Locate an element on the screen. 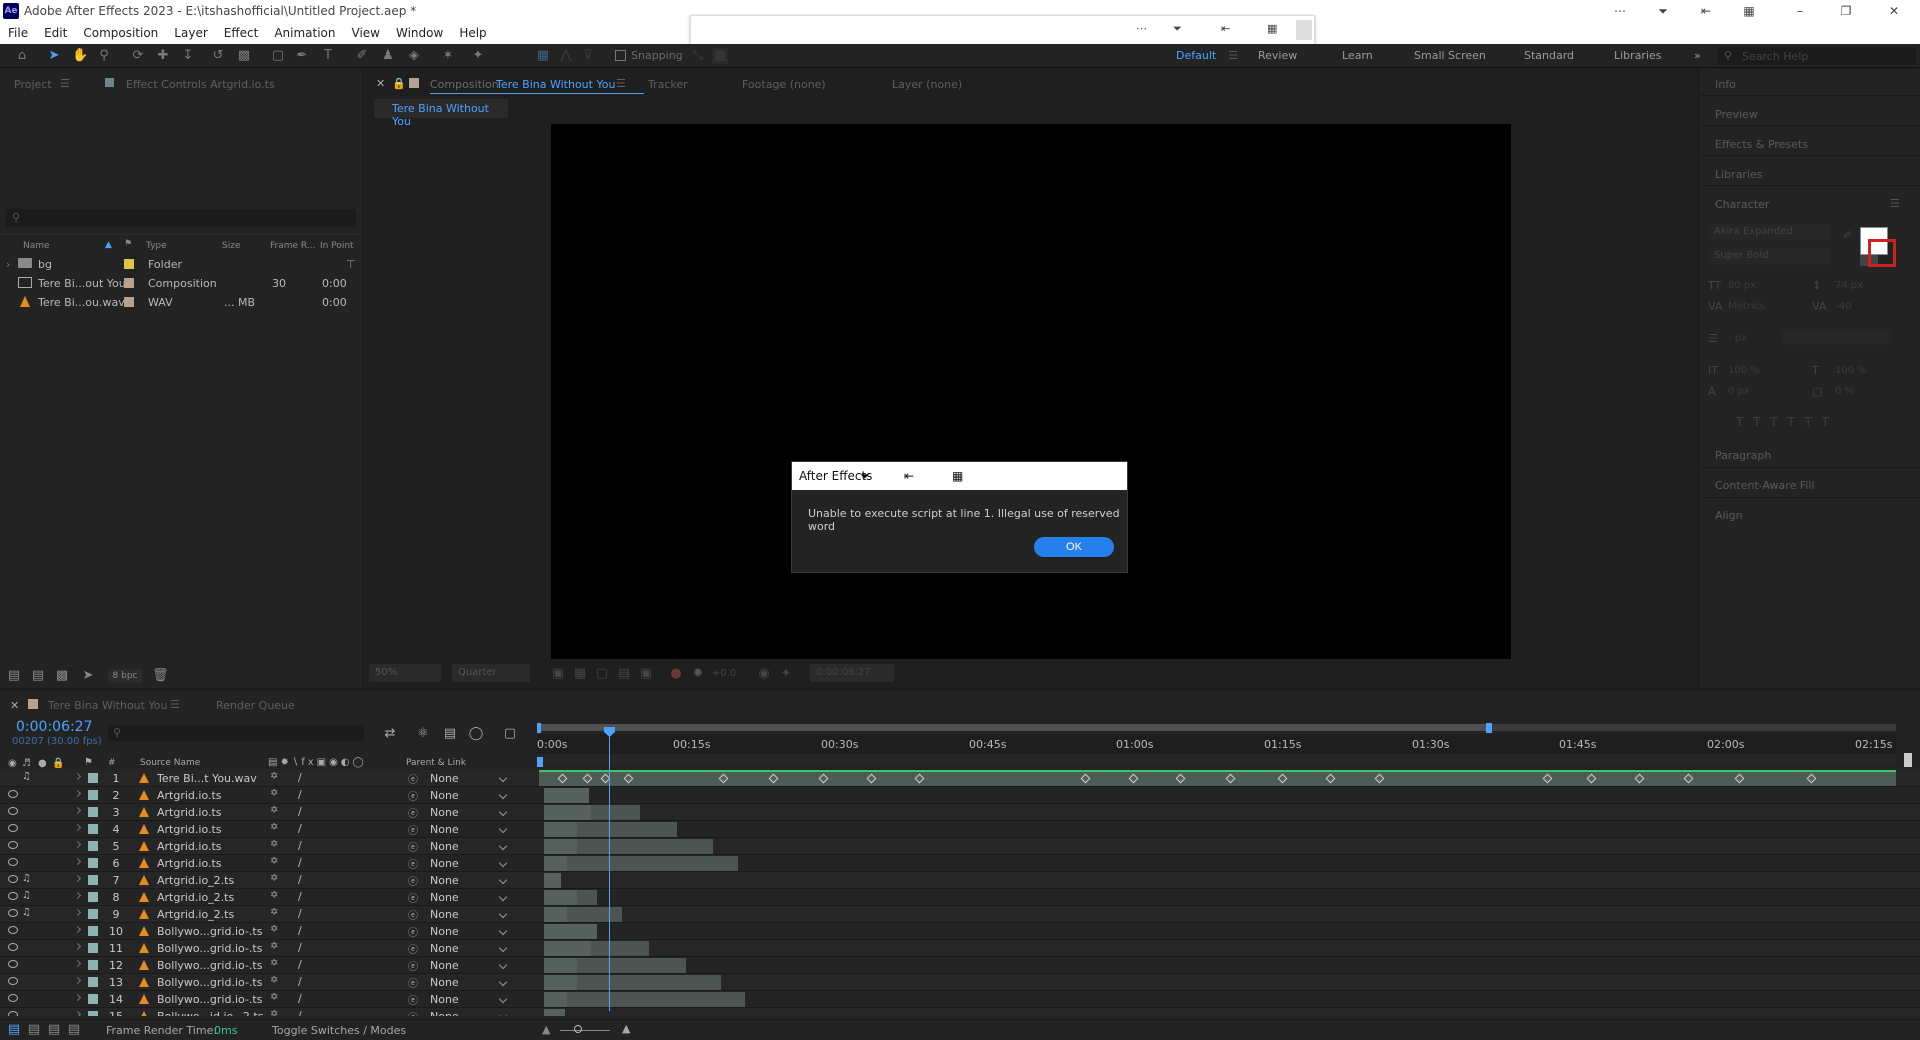 The width and height of the screenshot is (1920, 1040). timeline-search-input: ⚲ is located at coordinates (236, 733).